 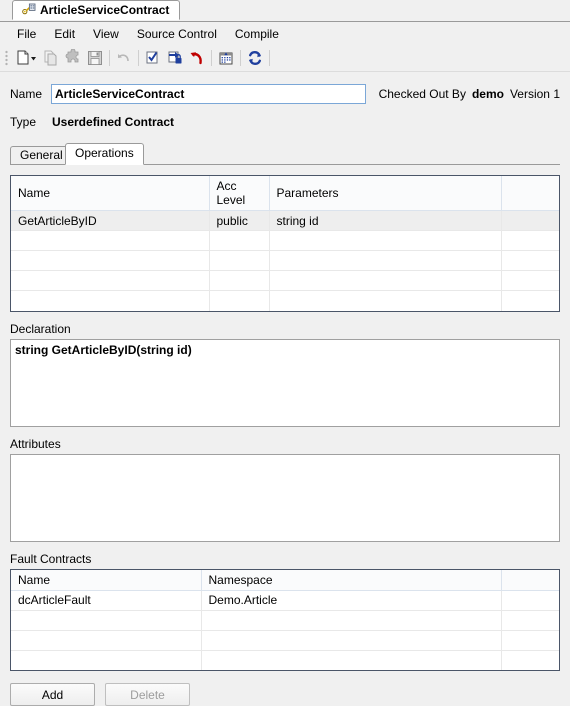 I want to click on document-tabstrip: ArticleServiceContract, so click(x=285, y=11).